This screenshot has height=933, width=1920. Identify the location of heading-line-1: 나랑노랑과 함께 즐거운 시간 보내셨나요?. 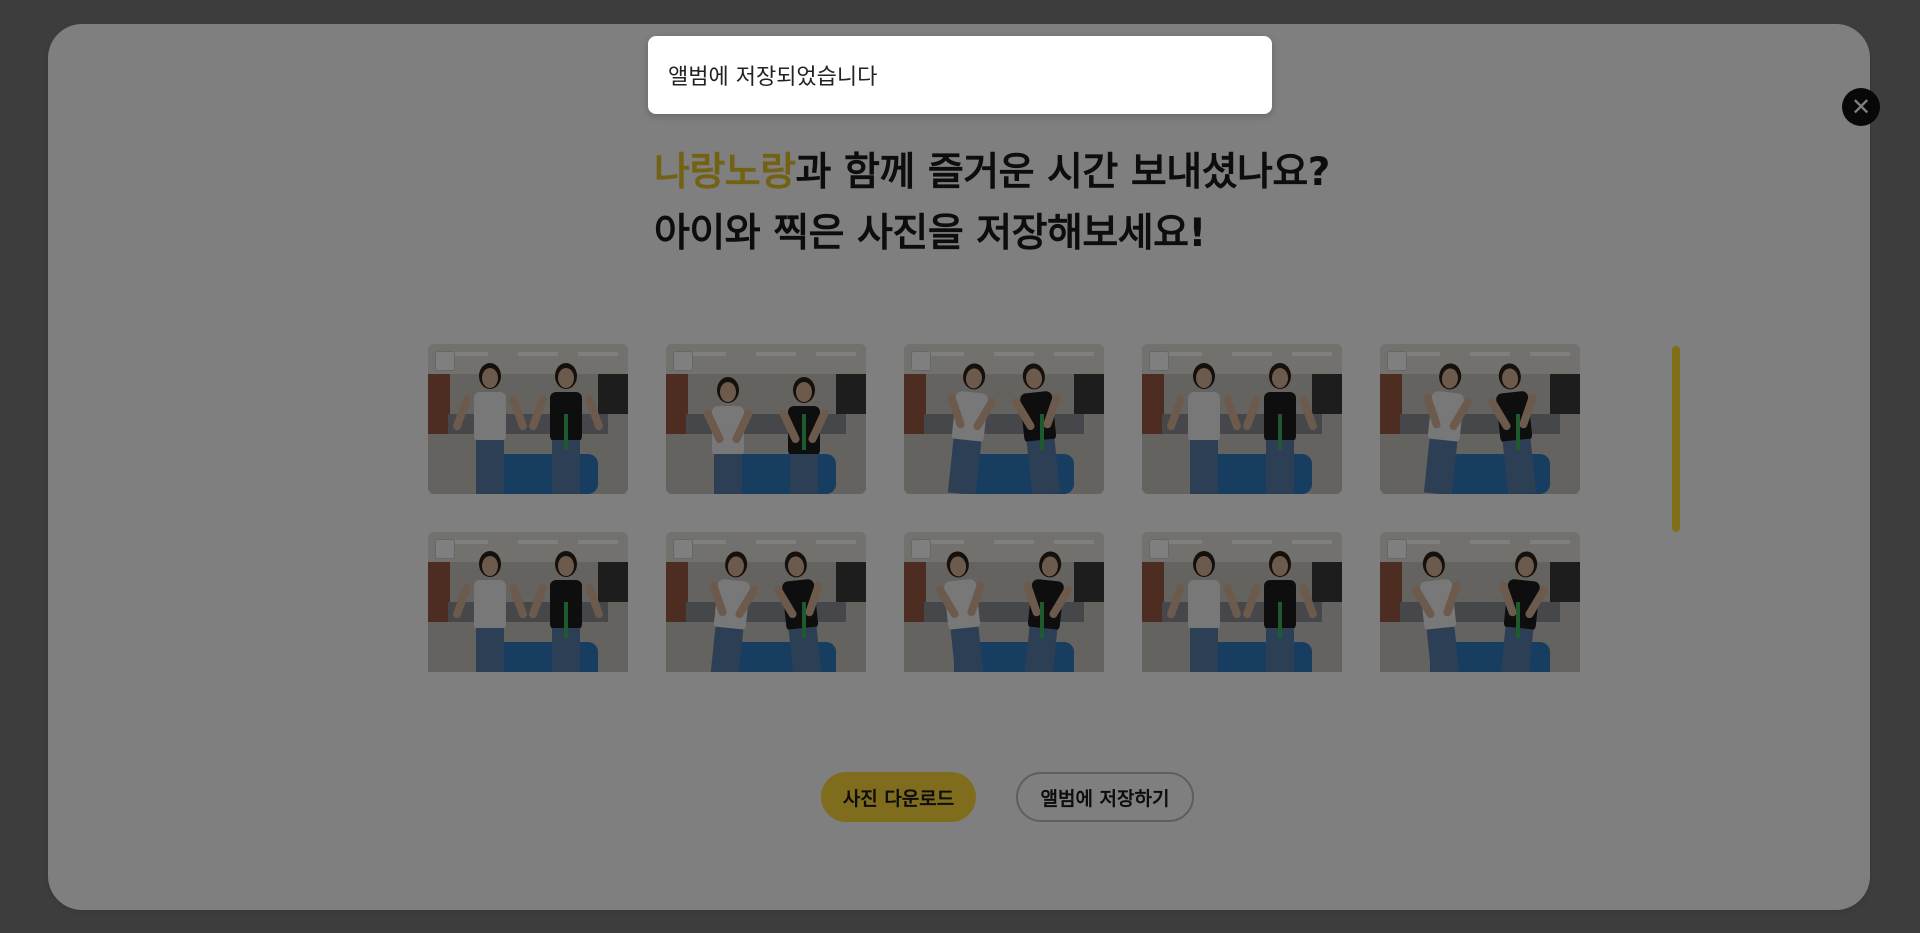
(1034, 172).